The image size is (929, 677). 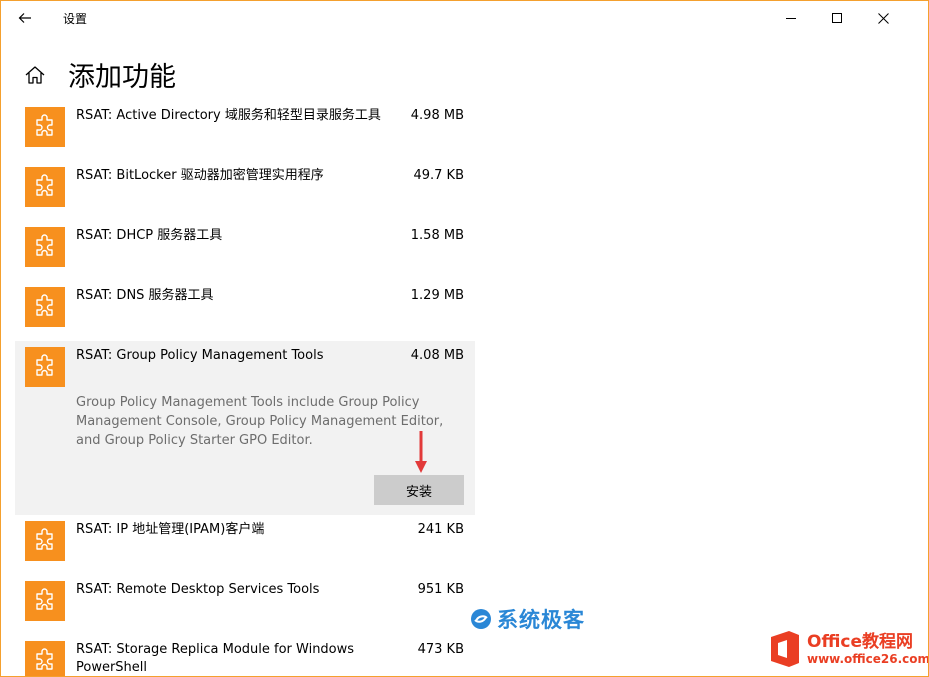 What do you see at coordinates (421, 452) in the screenshot?
I see `red-arrow-annotation` at bounding box center [421, 452].